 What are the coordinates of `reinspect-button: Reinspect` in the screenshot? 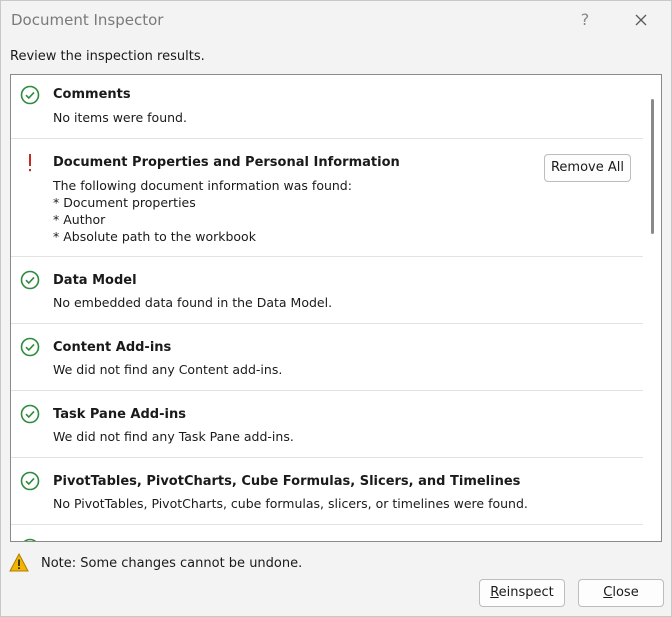 It's located at (522, 593).